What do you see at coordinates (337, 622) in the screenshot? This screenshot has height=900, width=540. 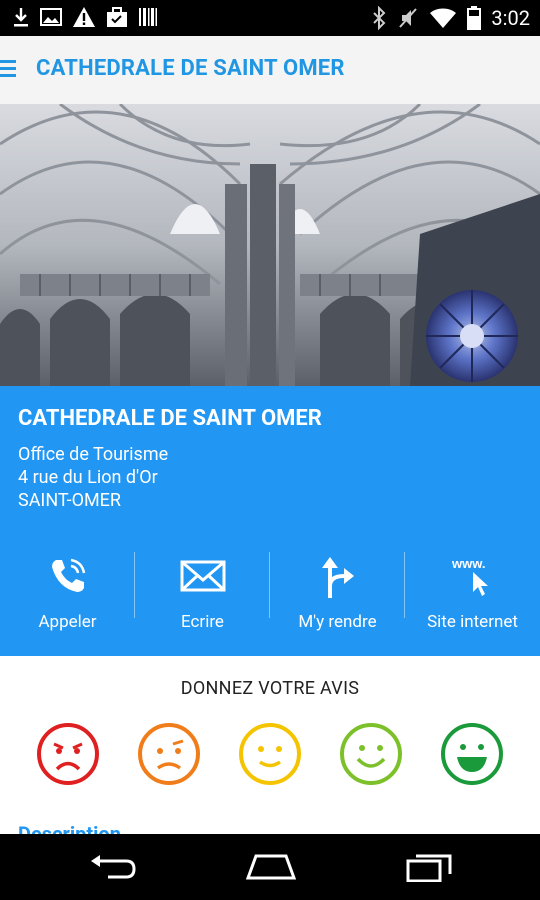 I see `directions-label: M'y rendre` at bounding box center [337, 622].